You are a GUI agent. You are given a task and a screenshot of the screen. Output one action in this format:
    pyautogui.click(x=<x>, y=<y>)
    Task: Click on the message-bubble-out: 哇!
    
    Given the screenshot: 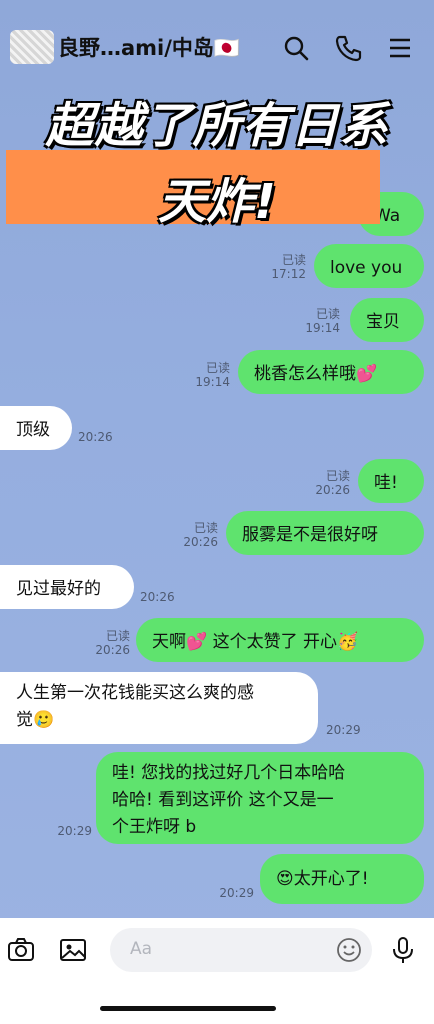 What is the action you would take?
    pyautogui.click(x=391, y=481)
    